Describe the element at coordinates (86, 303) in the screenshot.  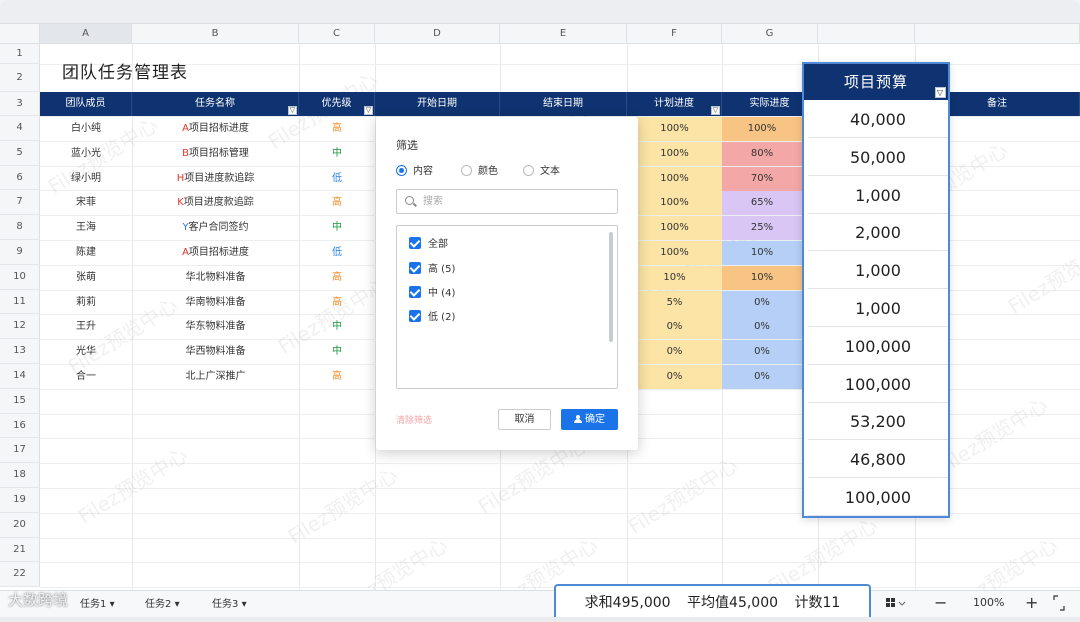
I see `cell-member: 莉莉` at that location.